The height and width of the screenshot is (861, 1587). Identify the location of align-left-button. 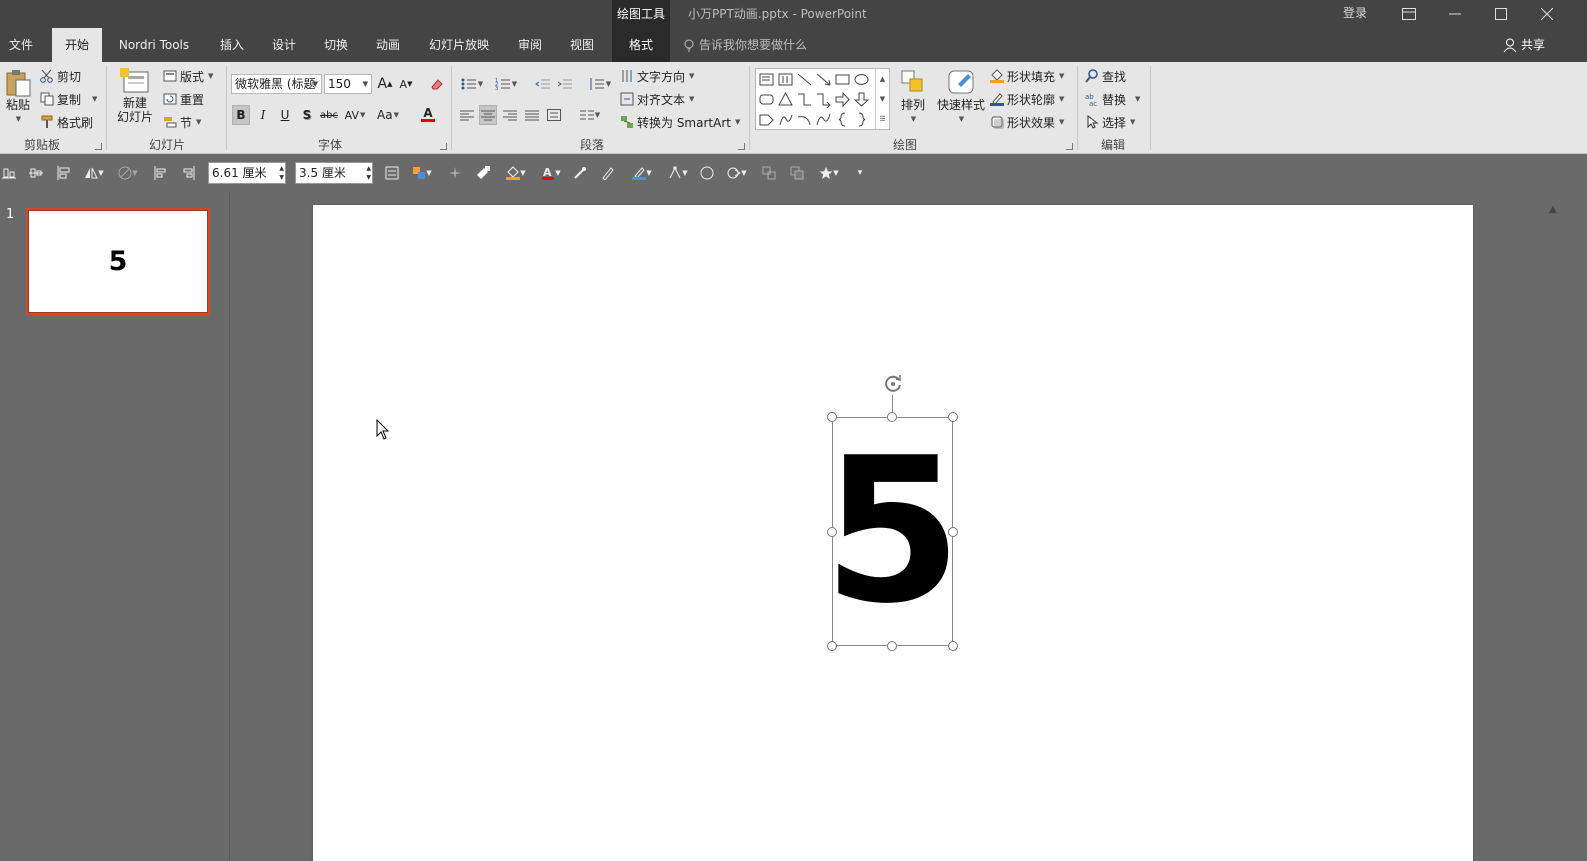
(467, 115).